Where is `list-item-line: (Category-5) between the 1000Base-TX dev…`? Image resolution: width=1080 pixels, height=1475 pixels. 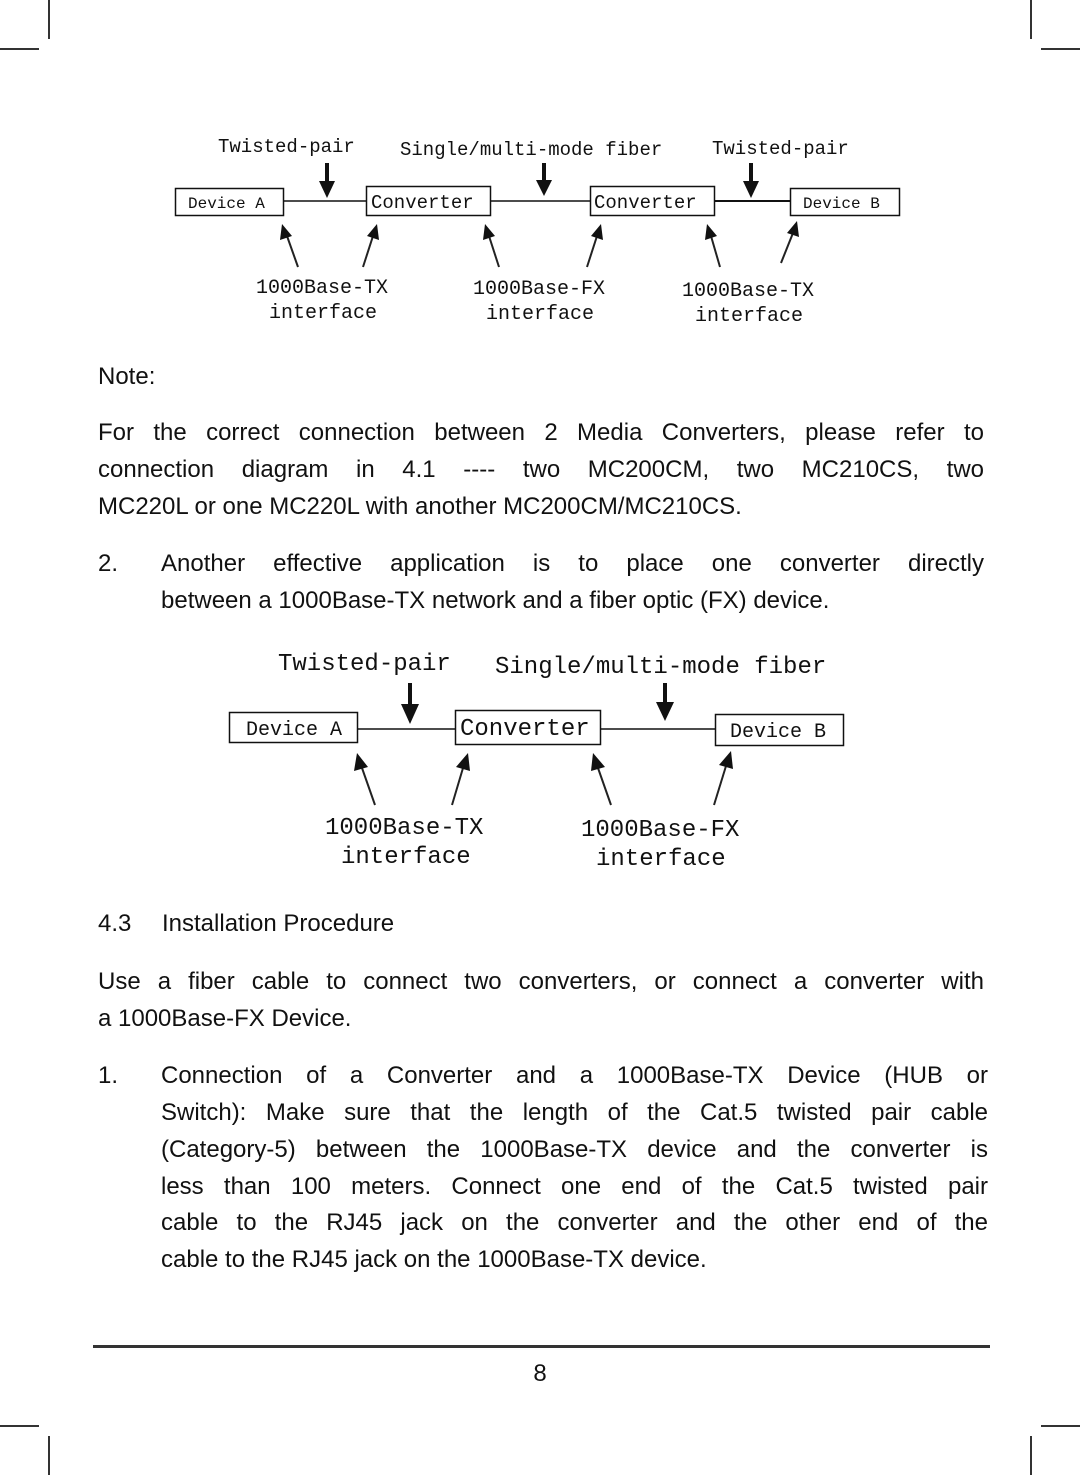 list-item-line: (Category-5) between the 1000Base-TX dev… is located at coordinates (574, 1149).